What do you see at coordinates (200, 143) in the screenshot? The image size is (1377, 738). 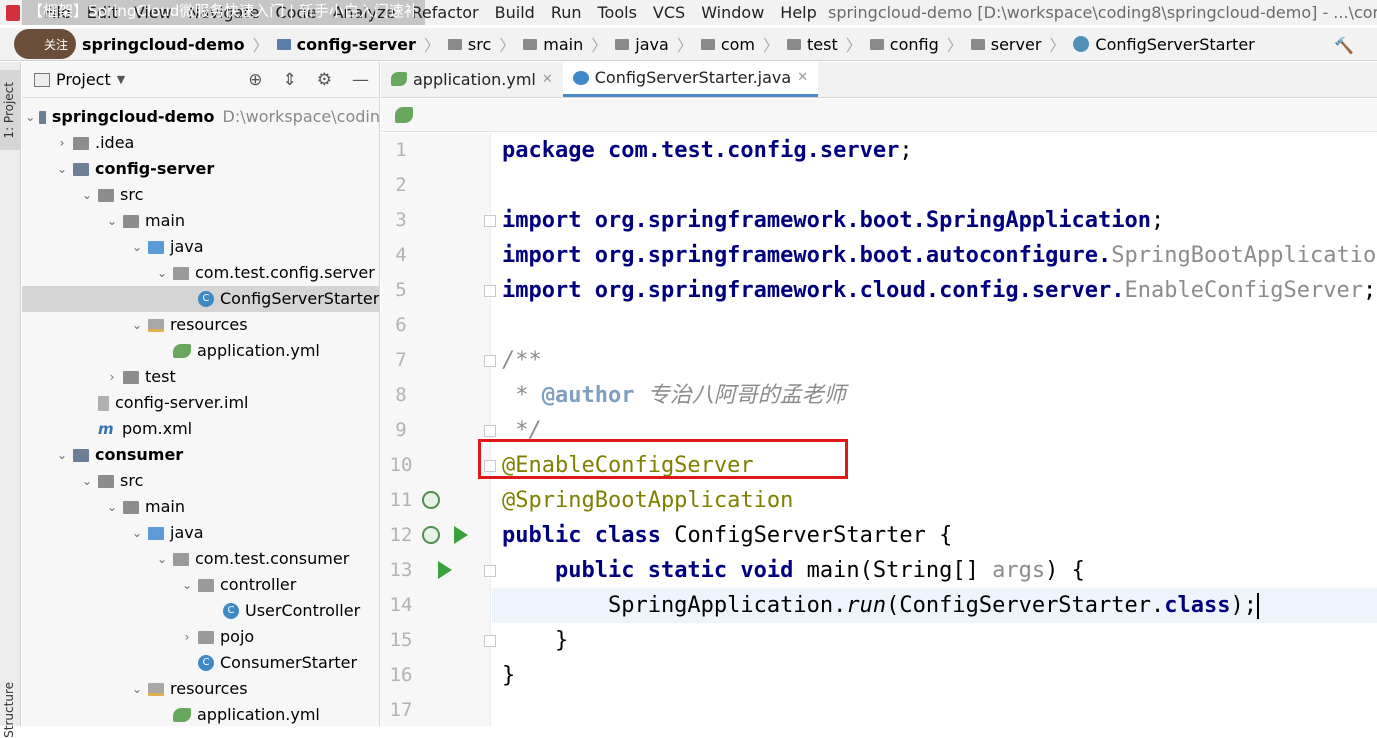 I see `tree-item: › .idea` at bounding box center [200, 143].